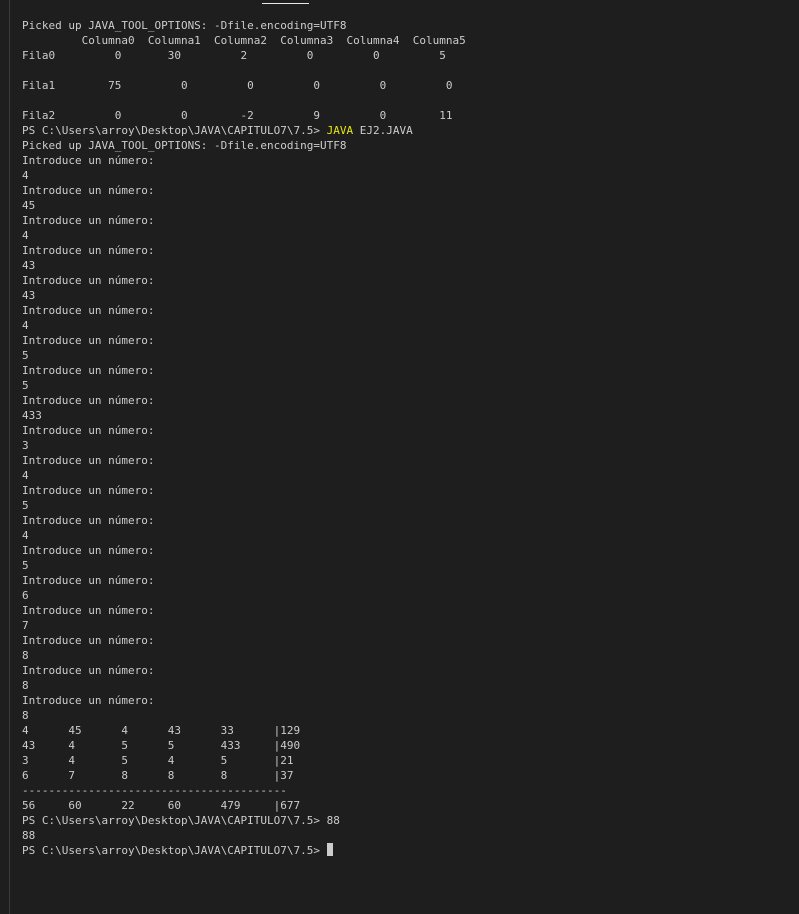 This screenshot has height=914, width=799. I want to click on panel-left-border, so click(5, 457).